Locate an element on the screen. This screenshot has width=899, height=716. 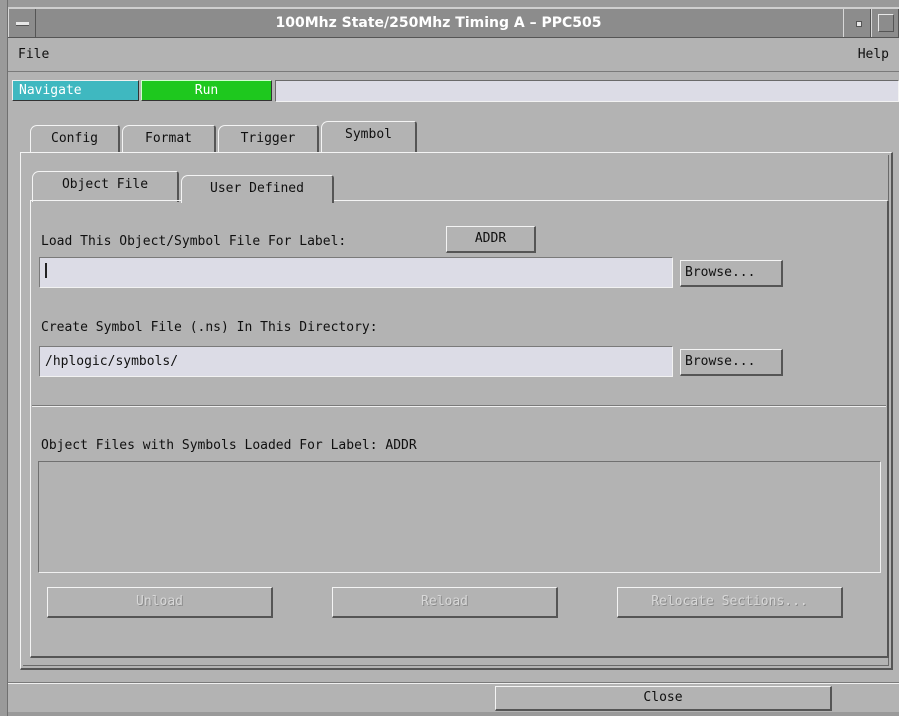
window-frame-top is located at coordinates (449, 4).